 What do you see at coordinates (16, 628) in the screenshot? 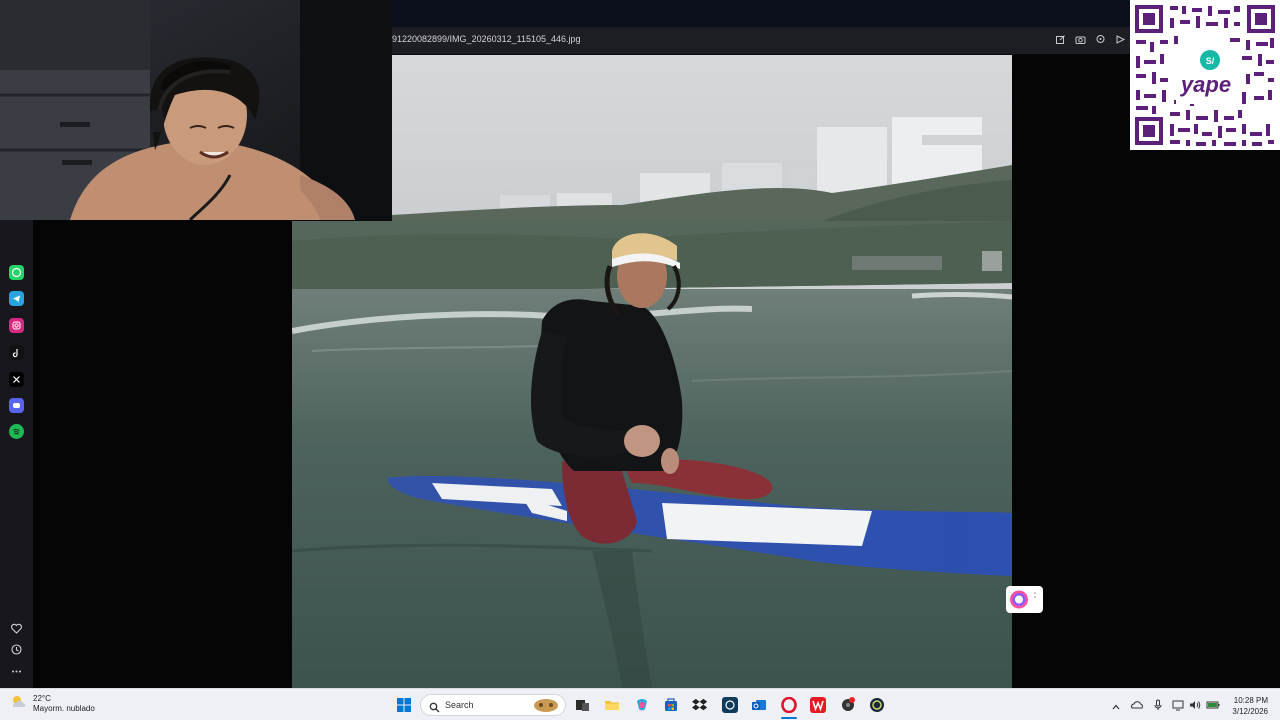
I see `heart-icon` at bounding box center [16, 628].